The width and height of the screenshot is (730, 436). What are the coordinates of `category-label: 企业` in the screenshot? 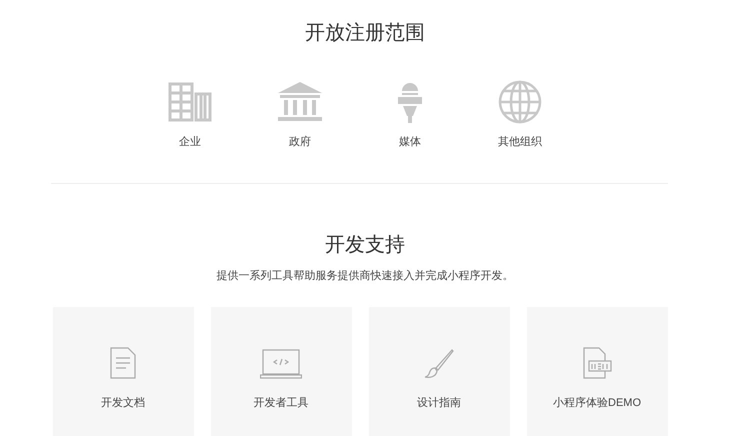 It's located at (190, 142).